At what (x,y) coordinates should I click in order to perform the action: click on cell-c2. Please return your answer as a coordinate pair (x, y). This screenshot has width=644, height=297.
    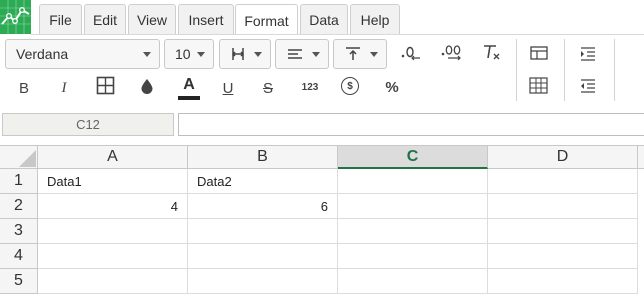
    Looking at the image, I should click on (413, 206).